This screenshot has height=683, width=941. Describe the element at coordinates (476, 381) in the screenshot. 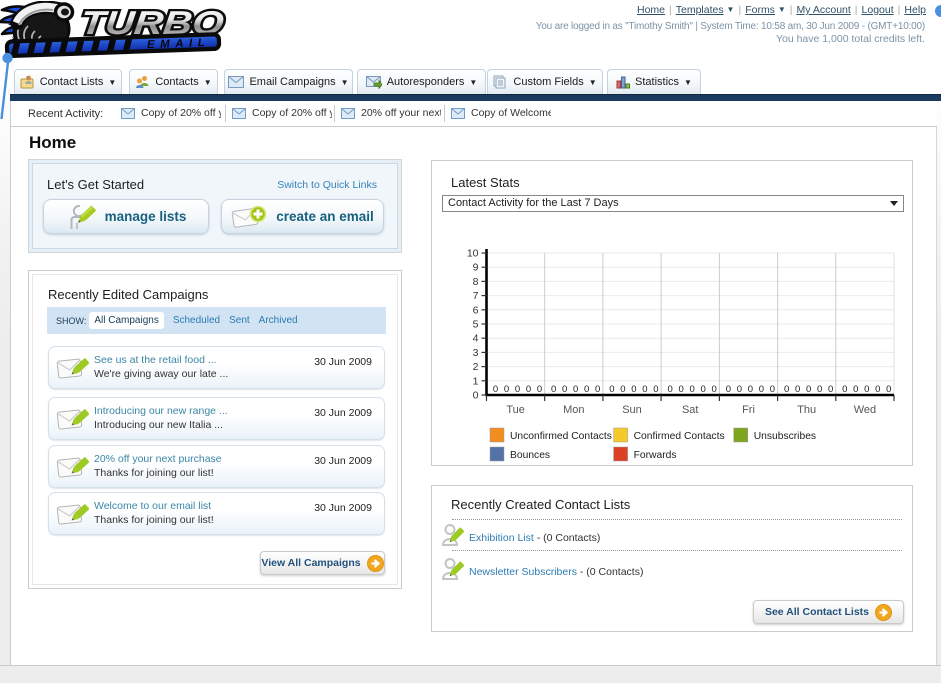

I see `svg-text: 1` at that location.